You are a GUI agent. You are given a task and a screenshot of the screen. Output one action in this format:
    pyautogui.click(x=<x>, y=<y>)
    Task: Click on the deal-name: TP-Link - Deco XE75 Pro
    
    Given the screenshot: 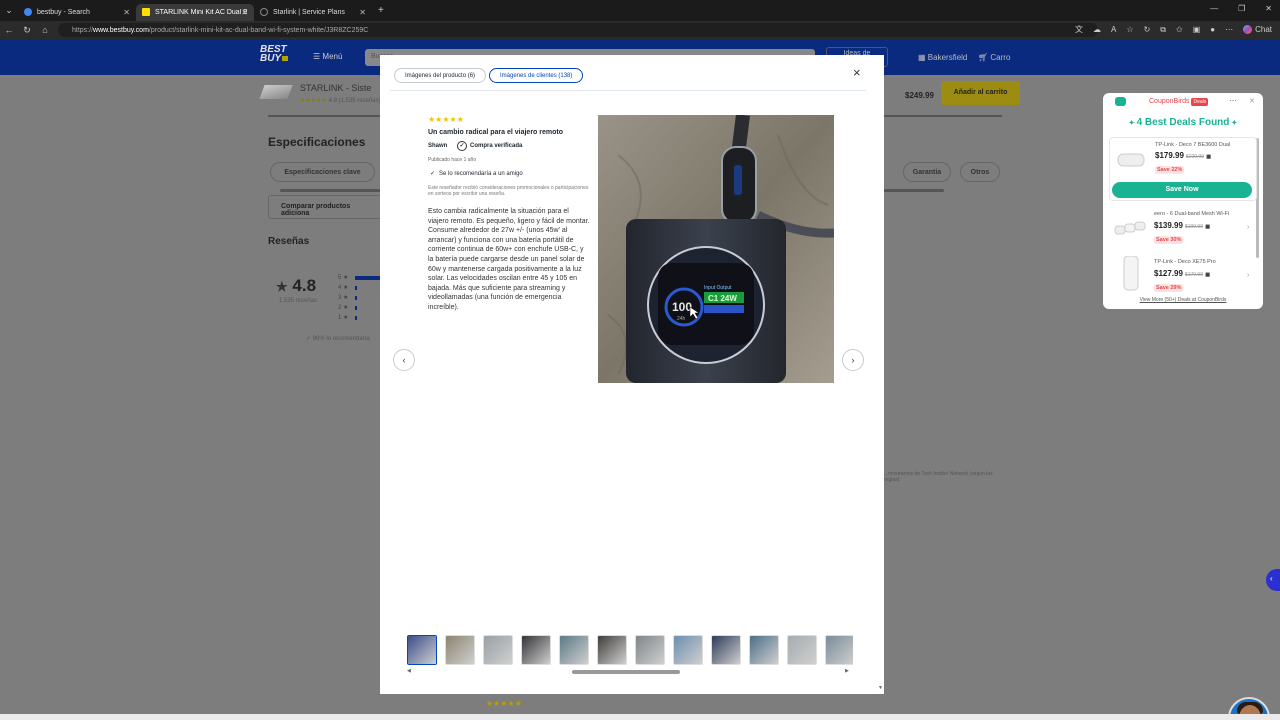 What is the action you would take?
    pyautogui.click(x=1185, y=262)
    